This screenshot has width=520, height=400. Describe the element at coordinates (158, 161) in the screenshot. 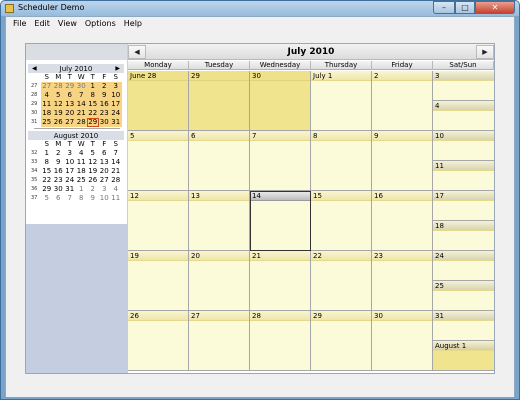

I see `day-cell: 5` at that location.